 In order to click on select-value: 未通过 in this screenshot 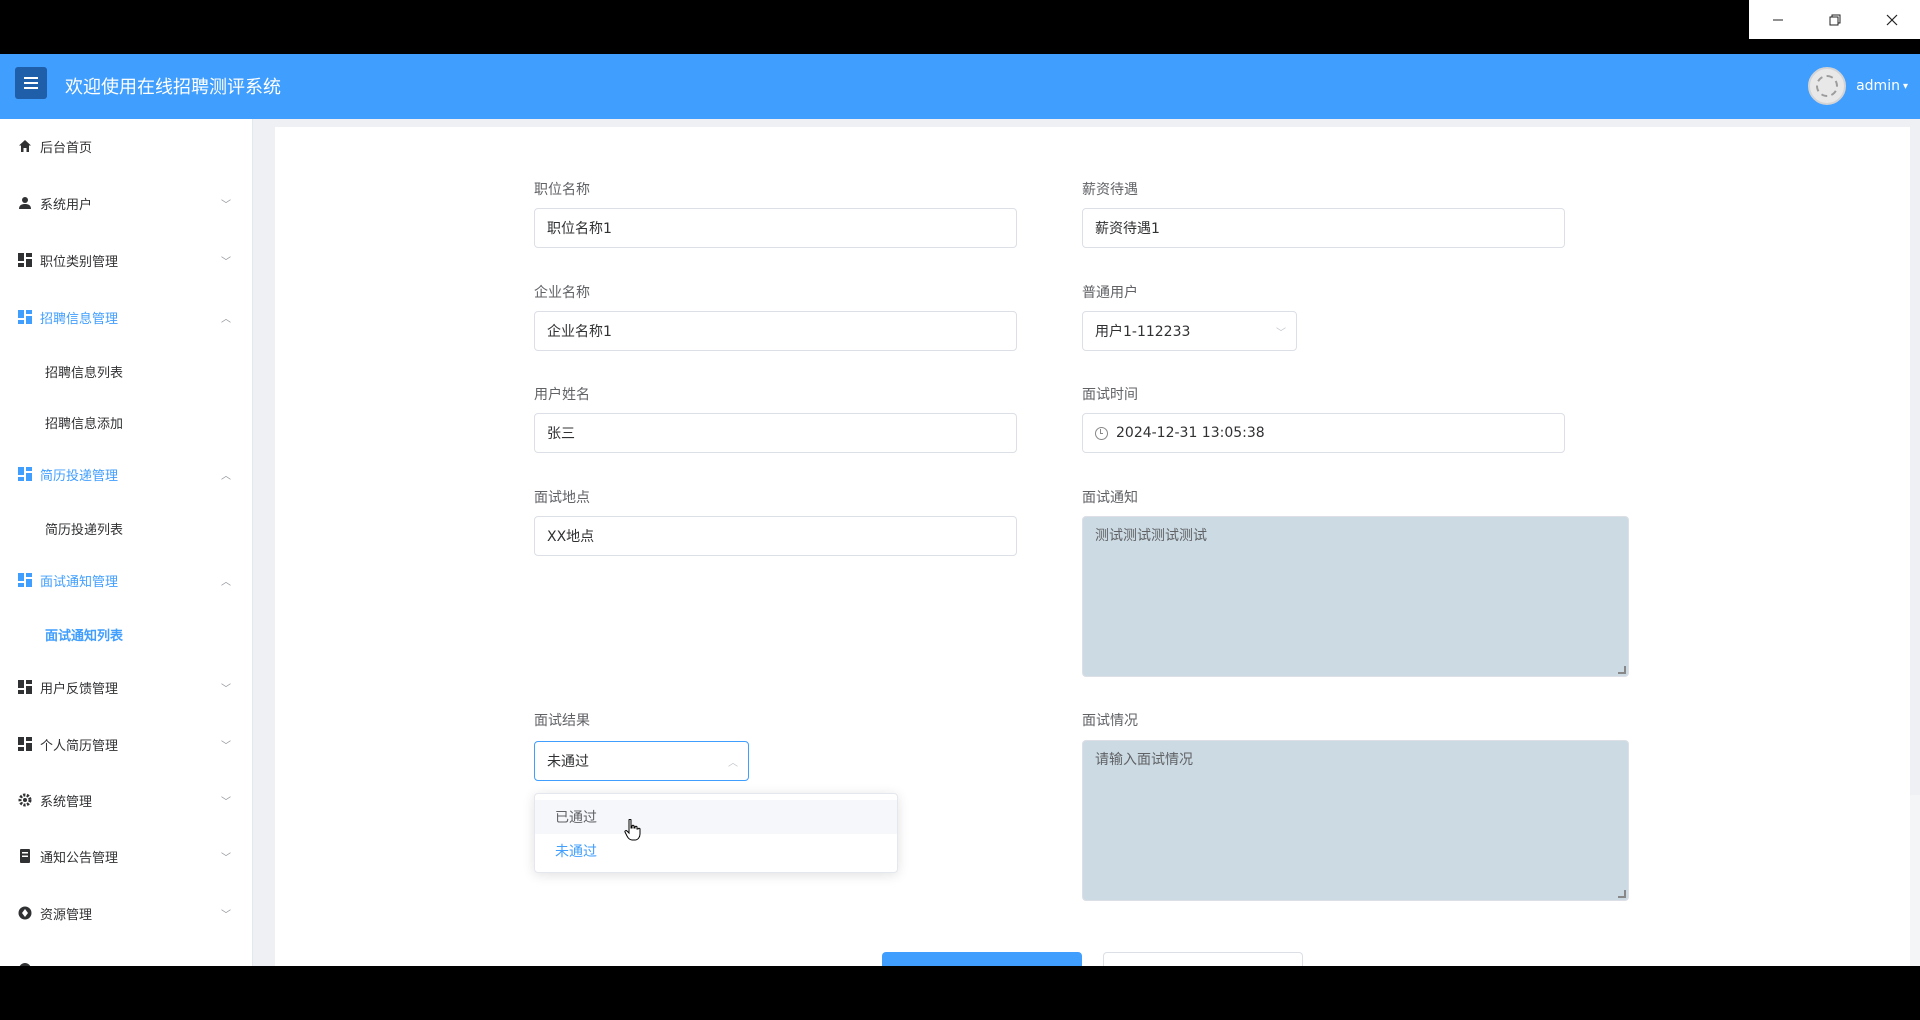, I will do `click(568, 762)`.